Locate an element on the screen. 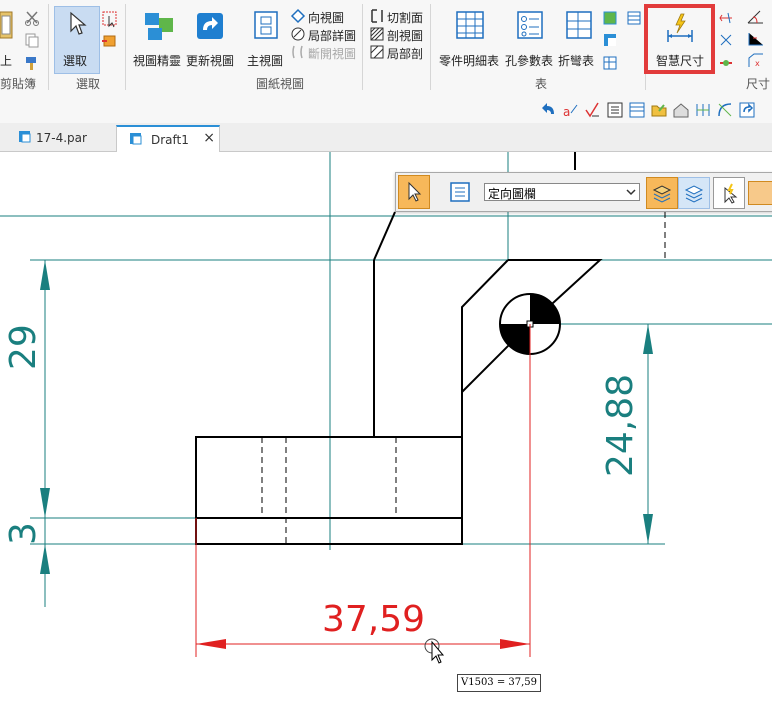  tab-draft1: Draft1 × is located at coordinates (168, 138).